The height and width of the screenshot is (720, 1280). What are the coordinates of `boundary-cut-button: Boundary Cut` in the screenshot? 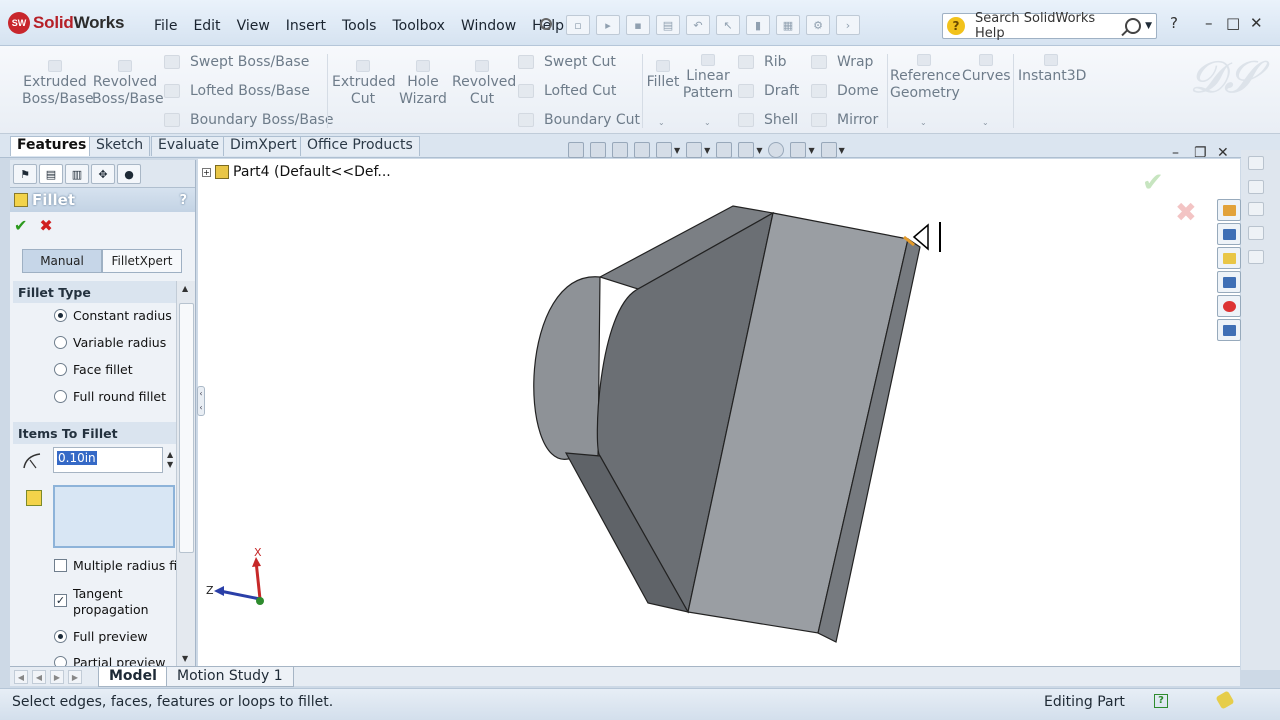 It's located at (579, 120).